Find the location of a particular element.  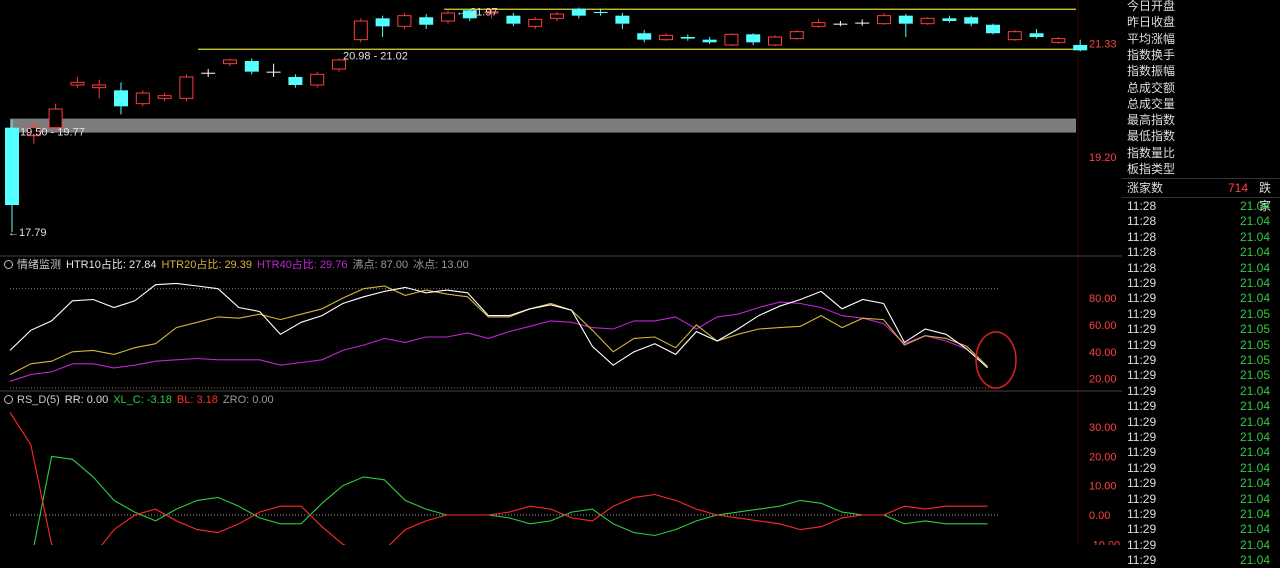

info-row-label: 平均涨幅 is located at coordinates (1151, 38).